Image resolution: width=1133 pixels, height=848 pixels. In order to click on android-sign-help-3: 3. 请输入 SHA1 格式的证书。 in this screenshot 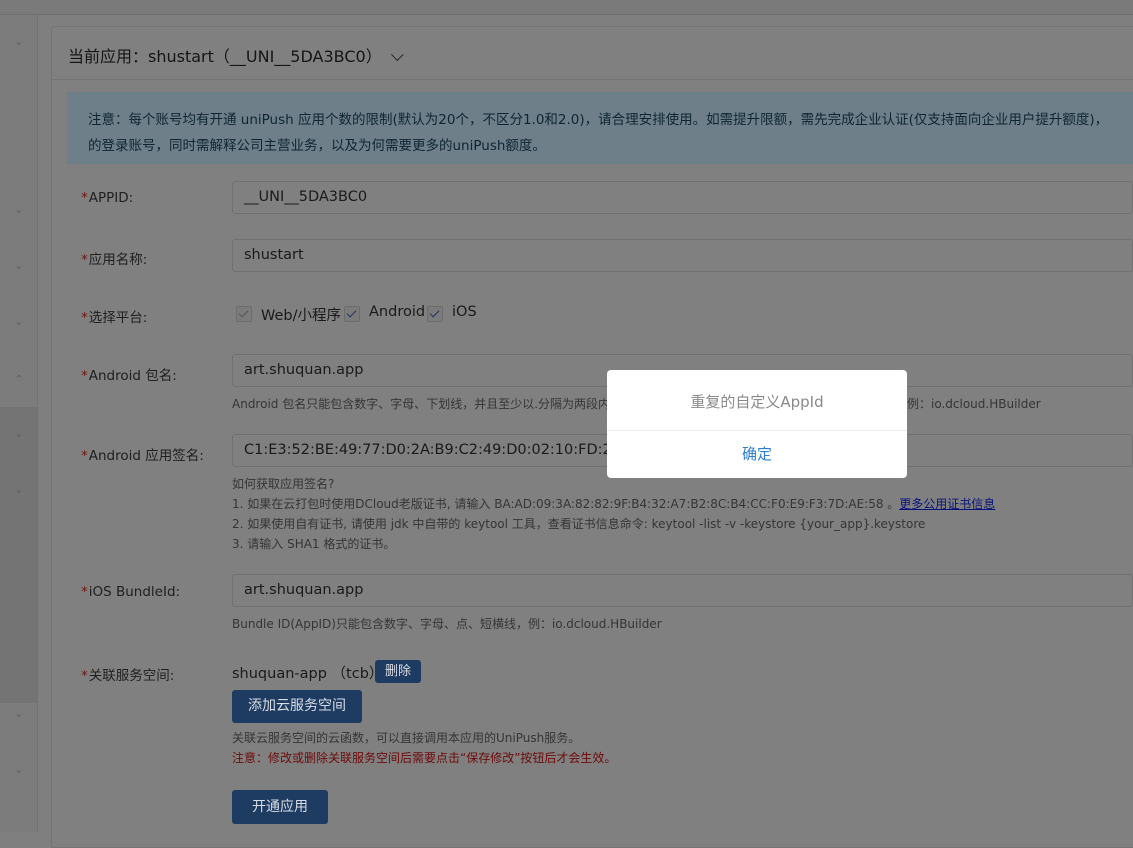, I will do `click(314, 544)`.